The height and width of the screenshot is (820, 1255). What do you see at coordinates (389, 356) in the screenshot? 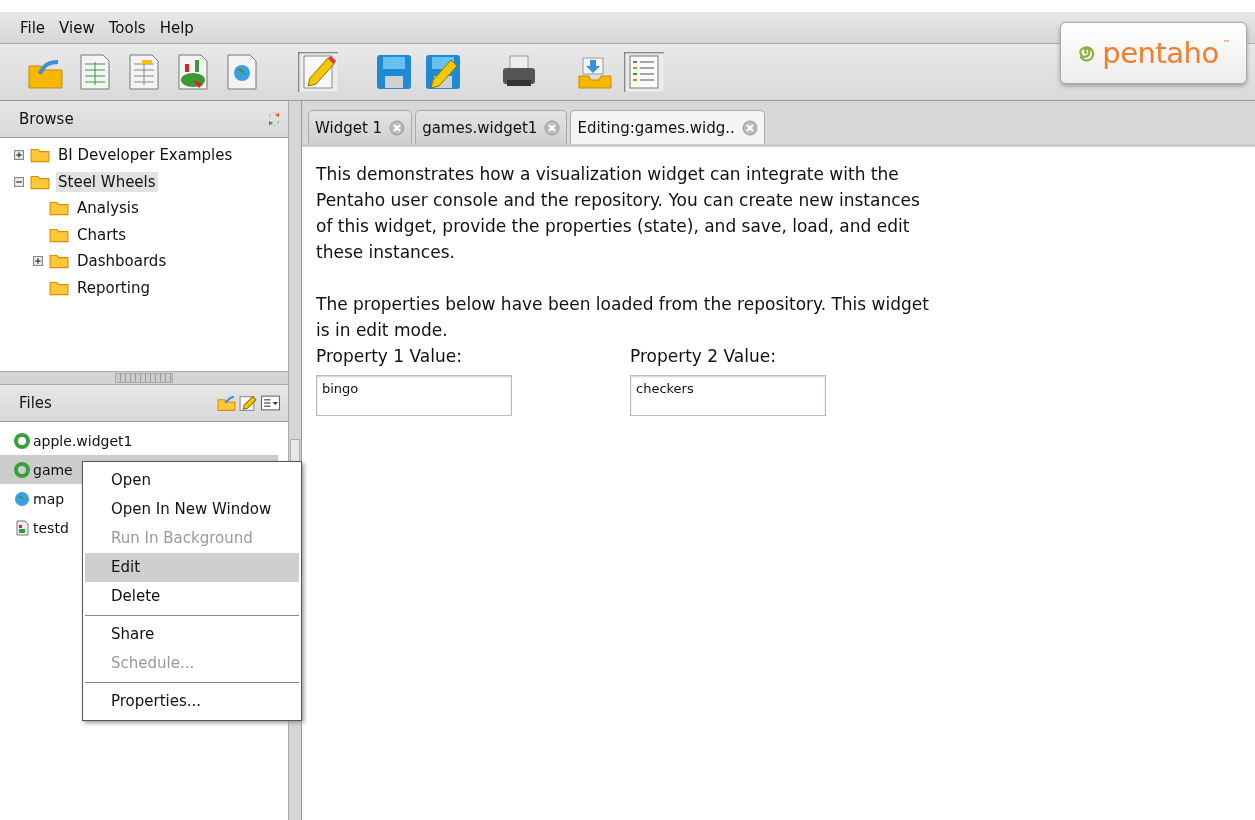
I see `field-label: Property 1 Value:` at bounding box center [389, 356].